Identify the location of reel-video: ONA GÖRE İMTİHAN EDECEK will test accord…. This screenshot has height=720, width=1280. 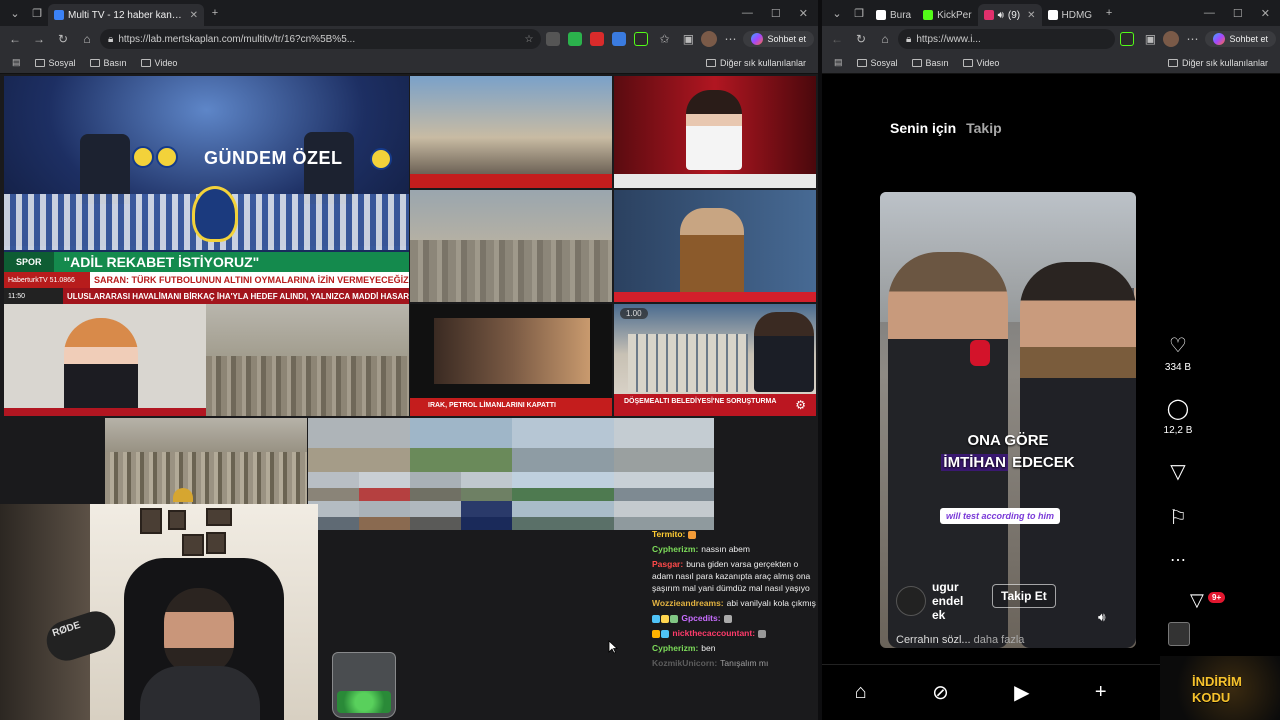
(1008, 420).